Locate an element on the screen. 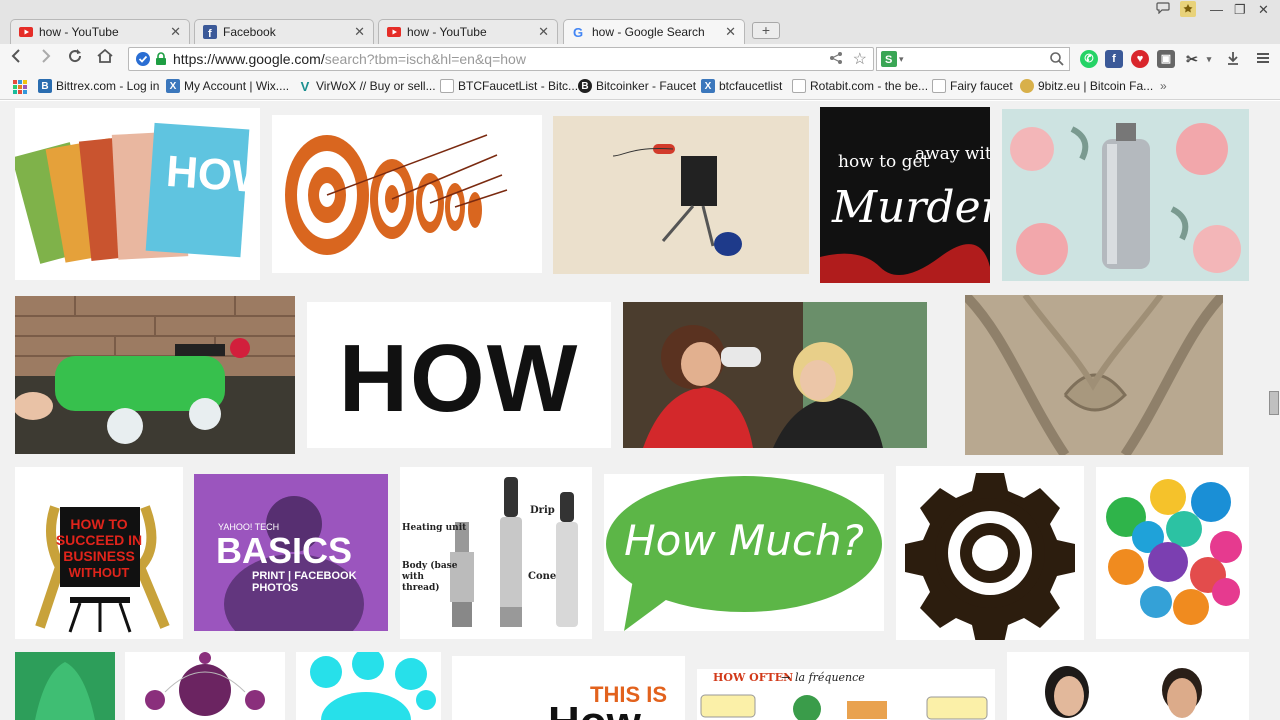 The width and height of the screenshot is (1280, 720). share-icon is located at coordinates (836, 59).